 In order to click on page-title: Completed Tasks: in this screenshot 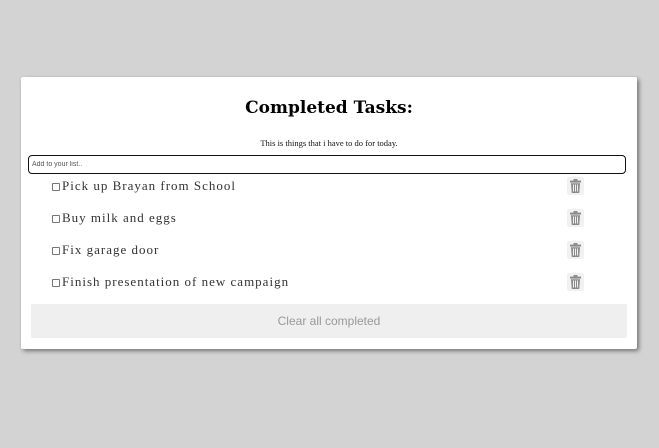, I will do `click(329, 108)`.